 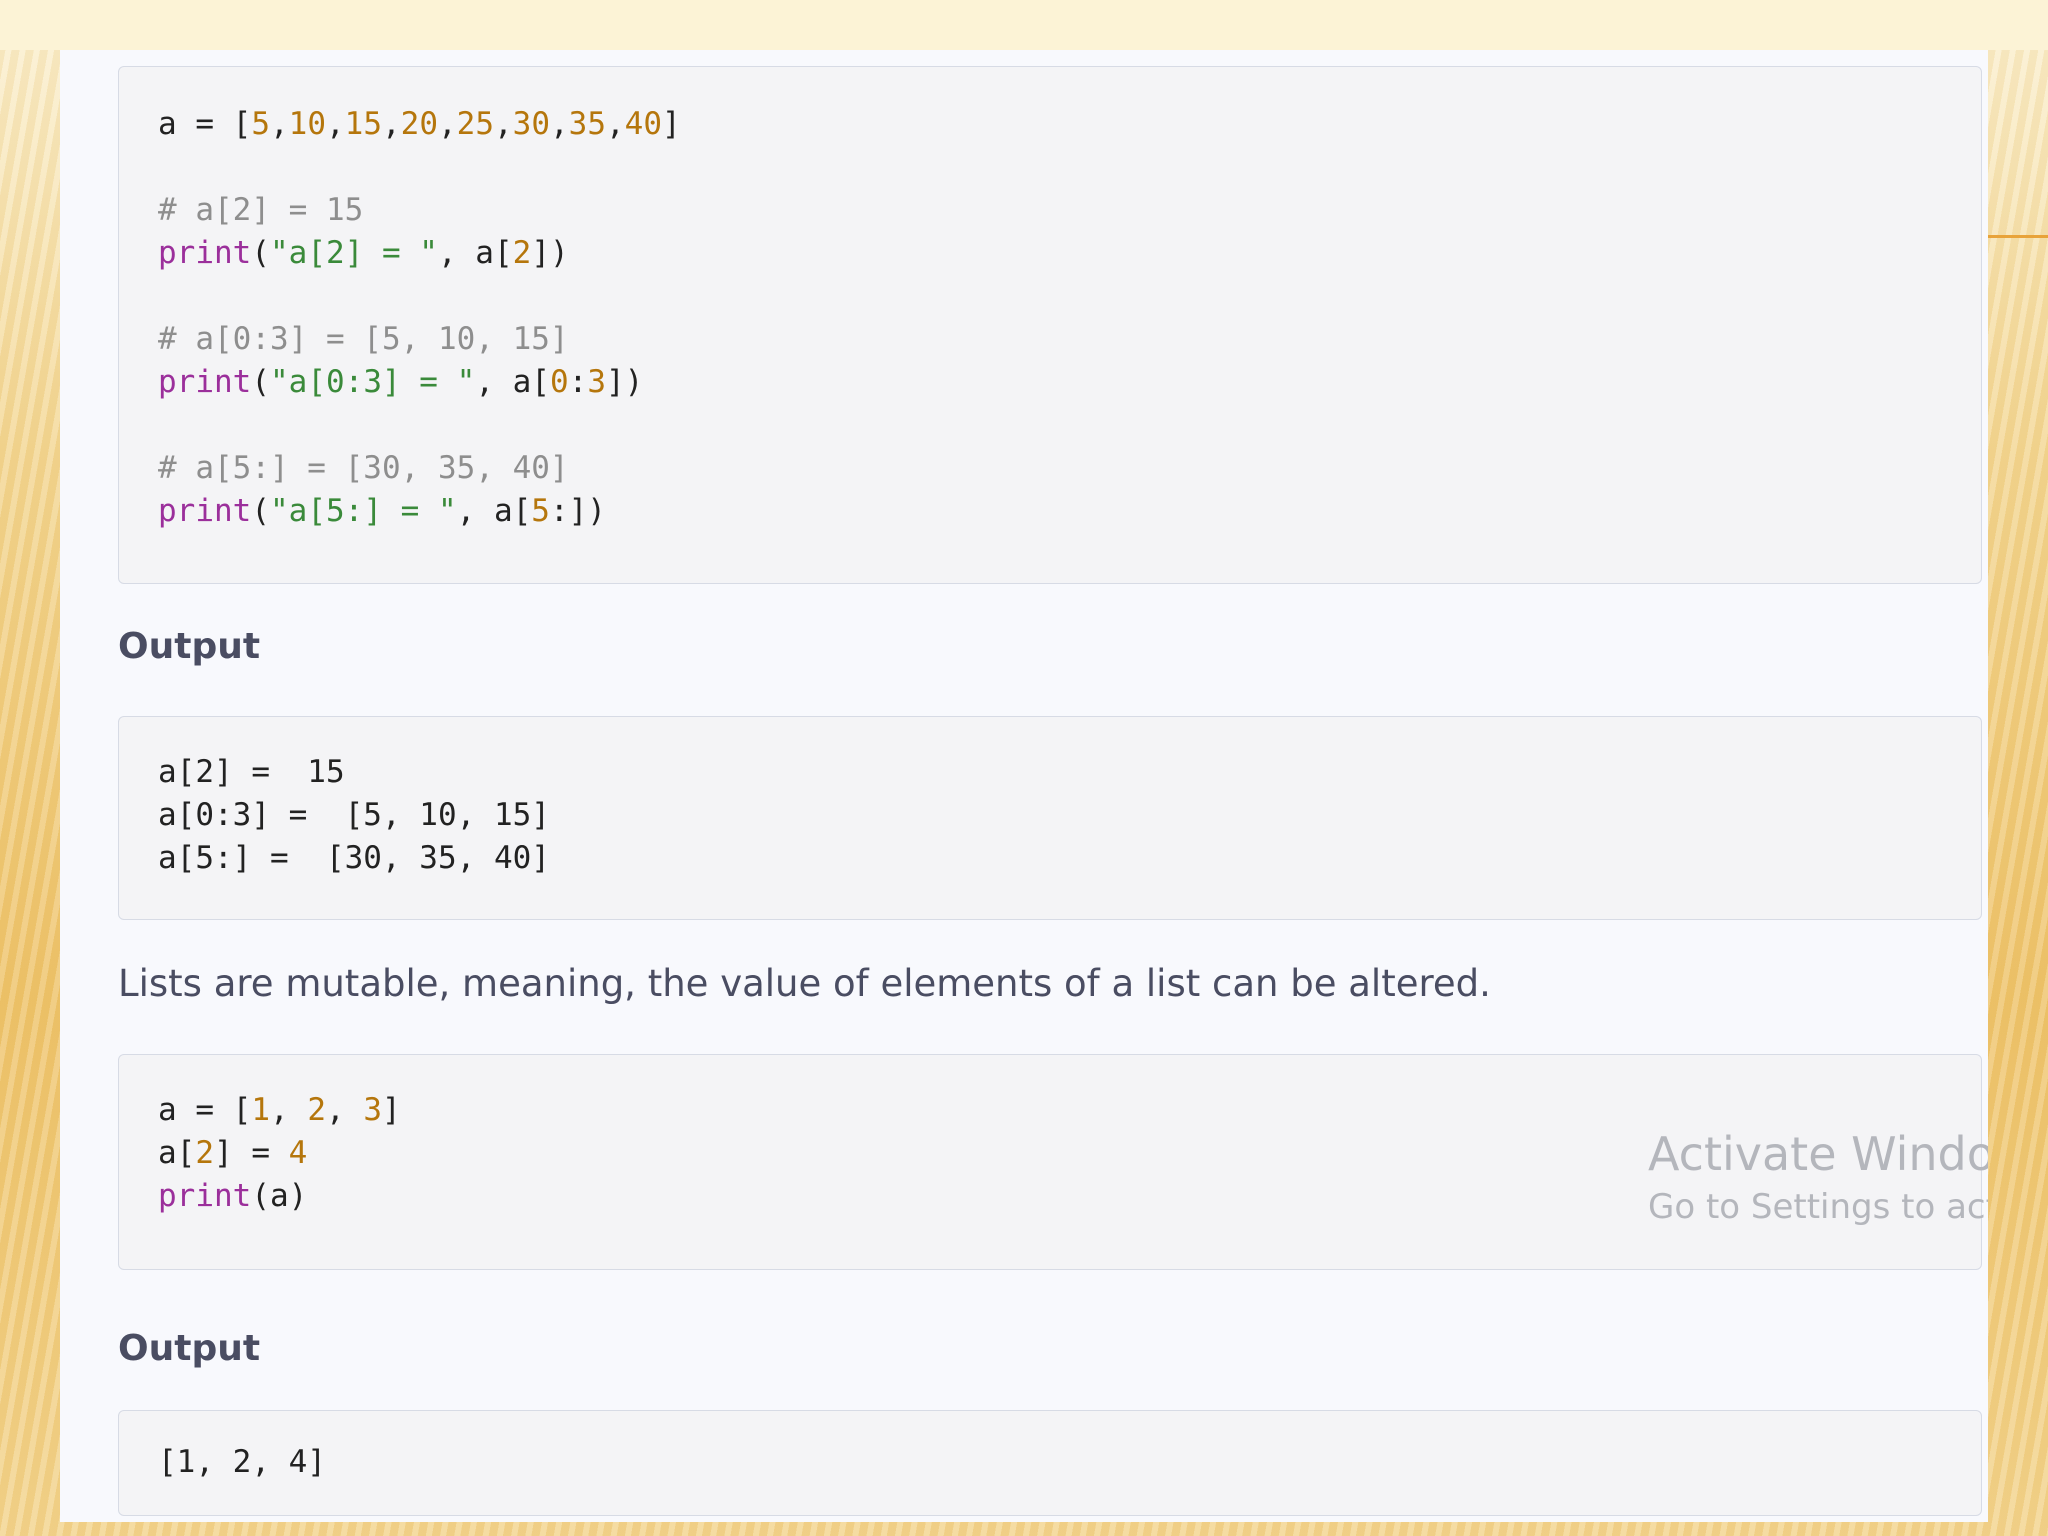 What do you see at coordinates (419, 124) in the screenshot?
I see `code-line: a = [5,10,15,20,25,30,35,40]` at bounding box center [419, 124].